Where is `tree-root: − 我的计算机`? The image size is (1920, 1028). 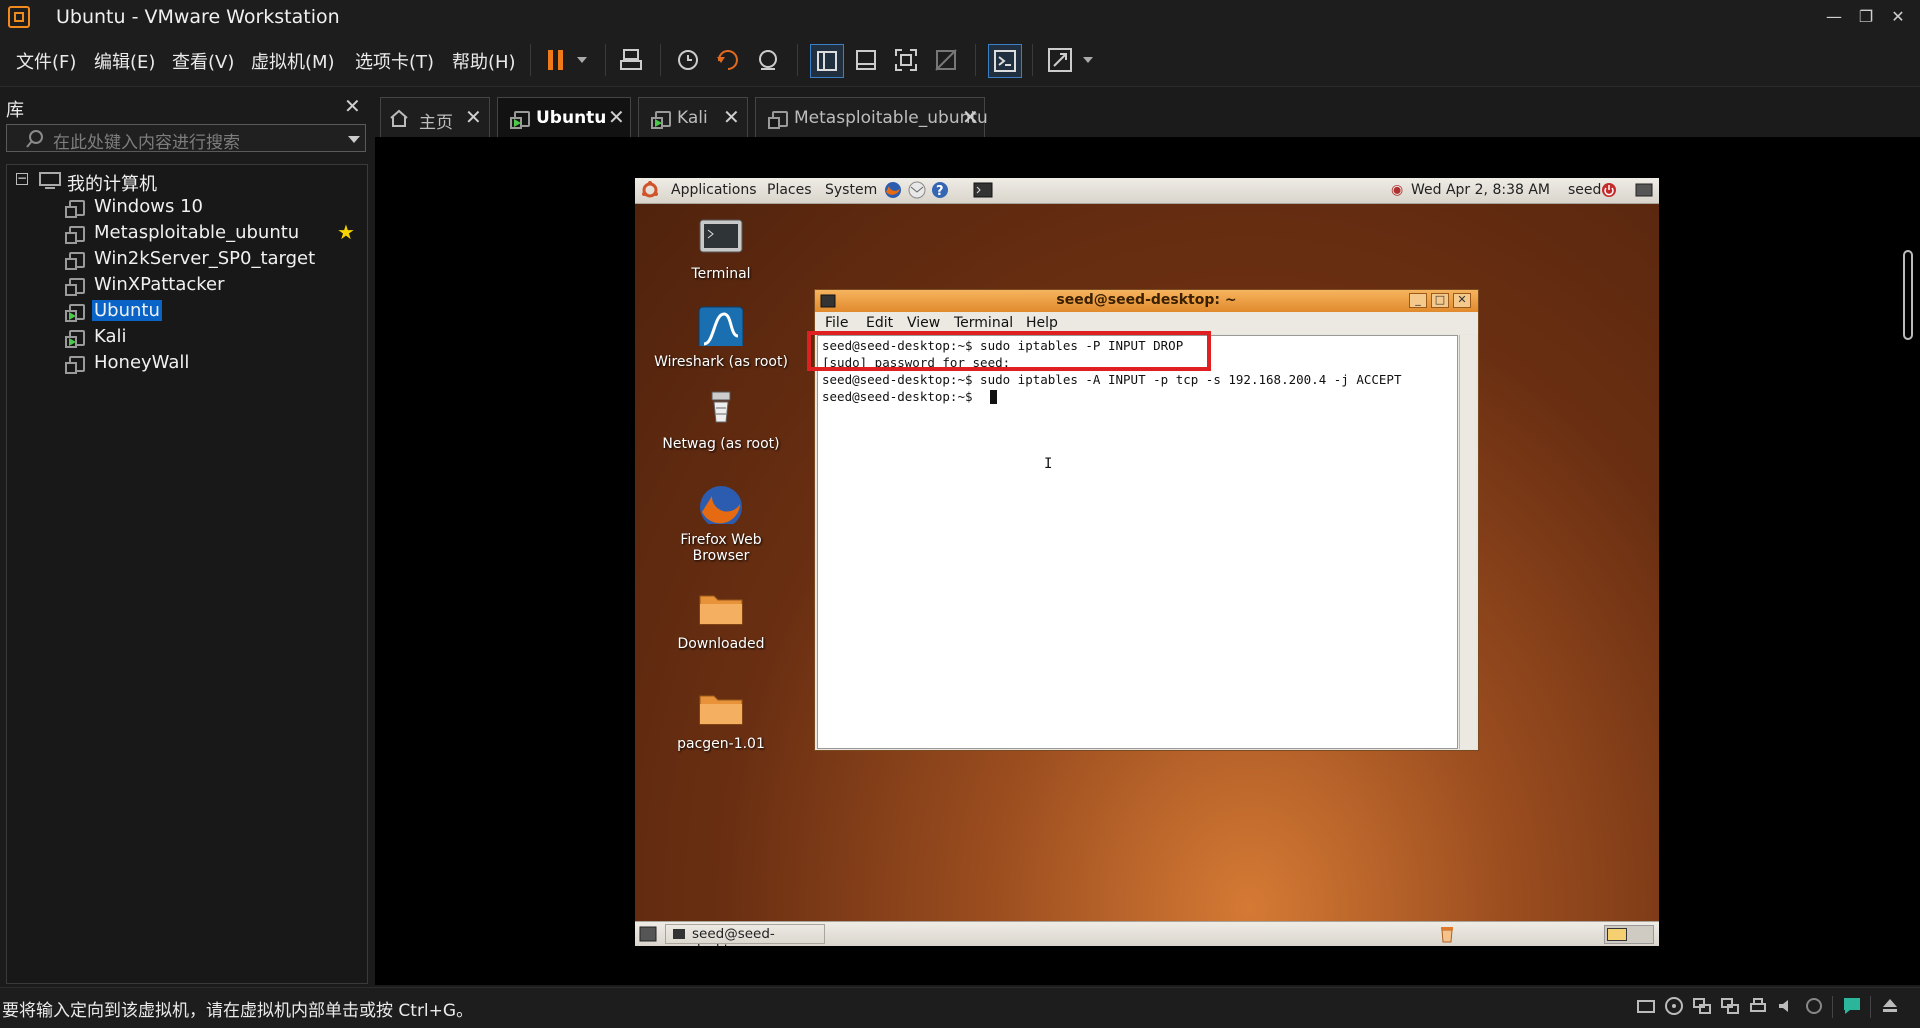
tree-root: − 我的计算机 is located at coordinates (187, 182).